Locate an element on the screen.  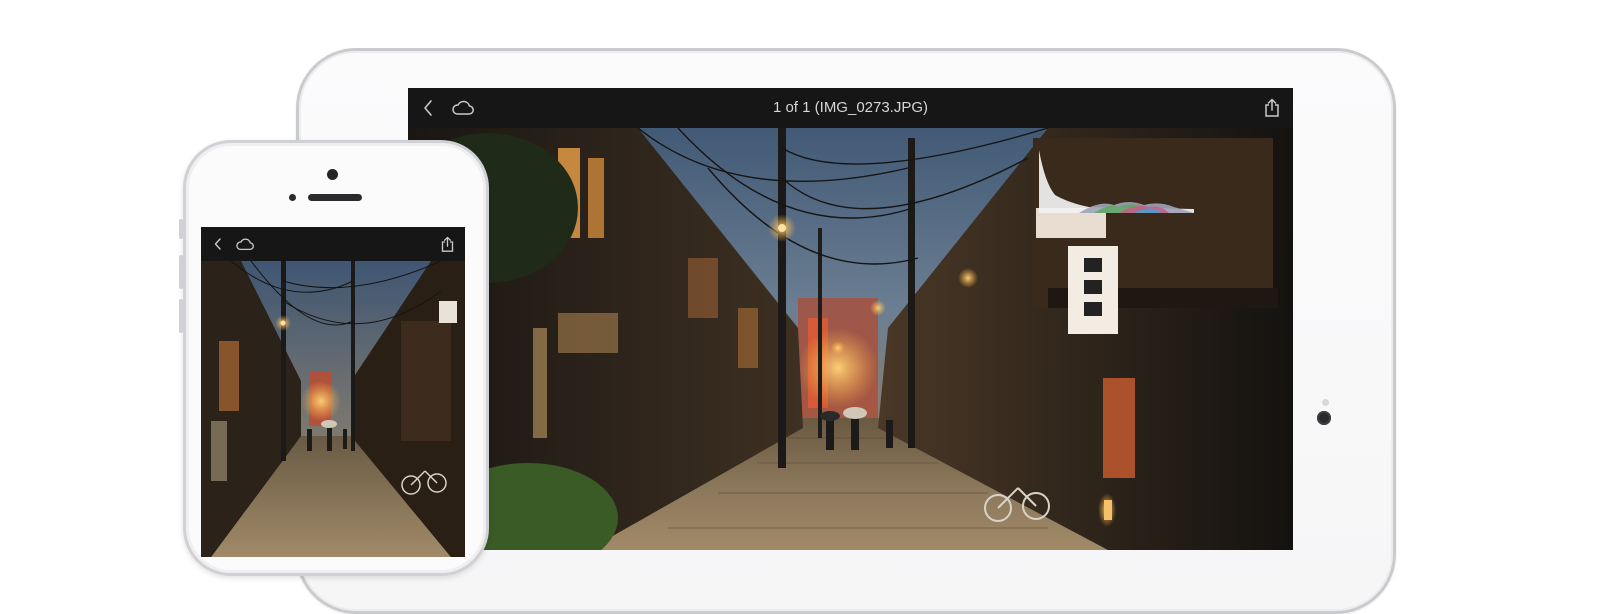
phone-screen is located at coordinates (333, 392).